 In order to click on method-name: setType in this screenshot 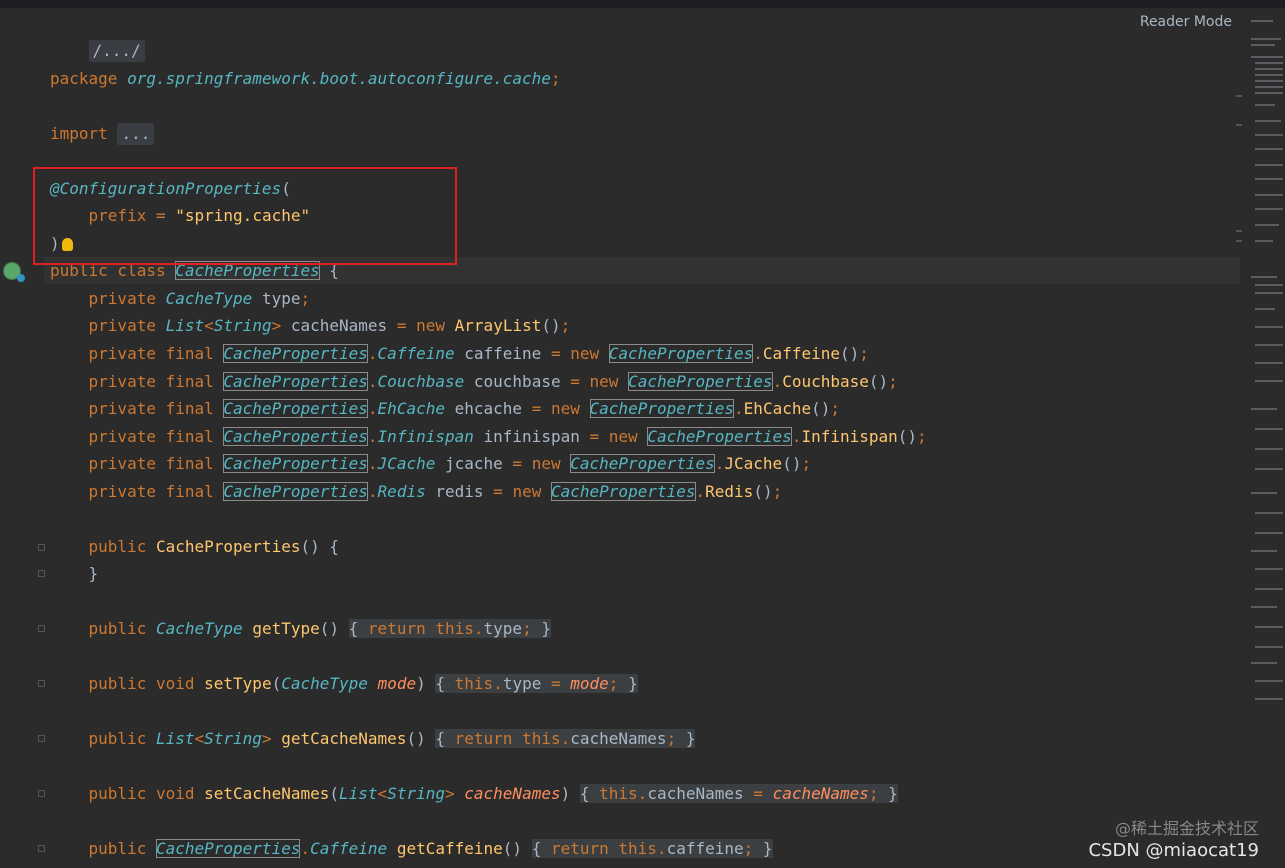, I will do `click(238, 683)`.